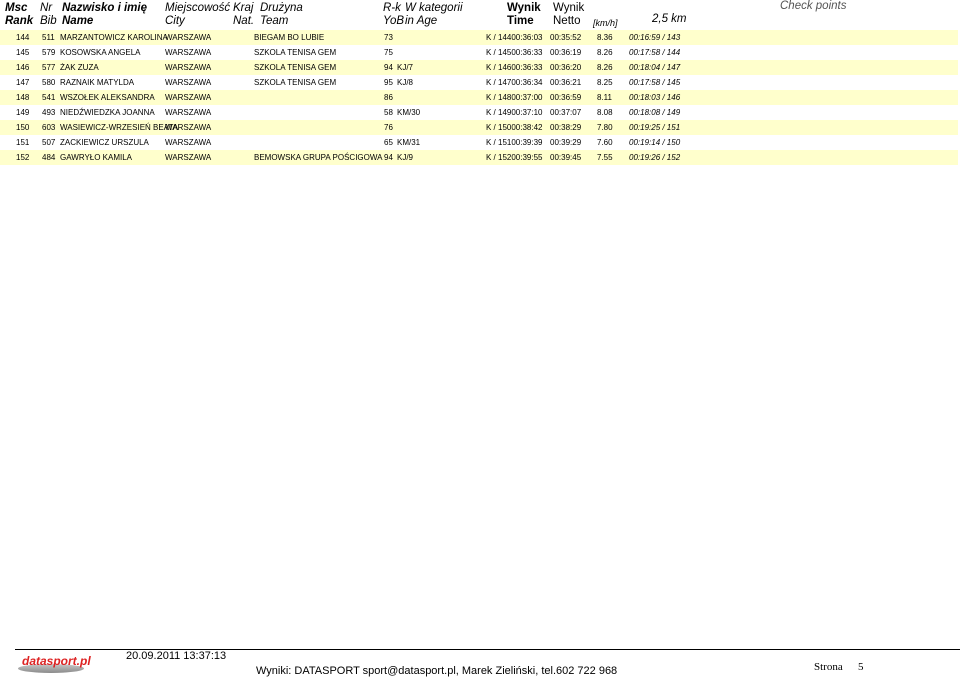 The width and height of the screenshot is (960, 678). What do you see at coordinates (243, 8) in the screenshot?
I see `header-kraj: Kraj` at bounding box center [243, 8].